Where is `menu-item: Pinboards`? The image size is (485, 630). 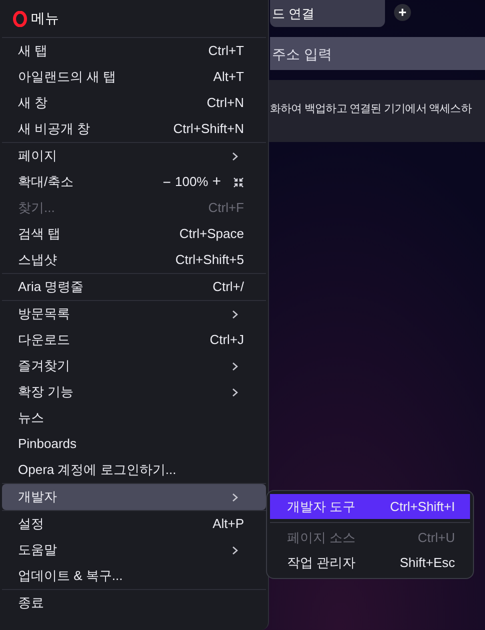 menu-item: Pinboards is located at coordinates (134, 444).